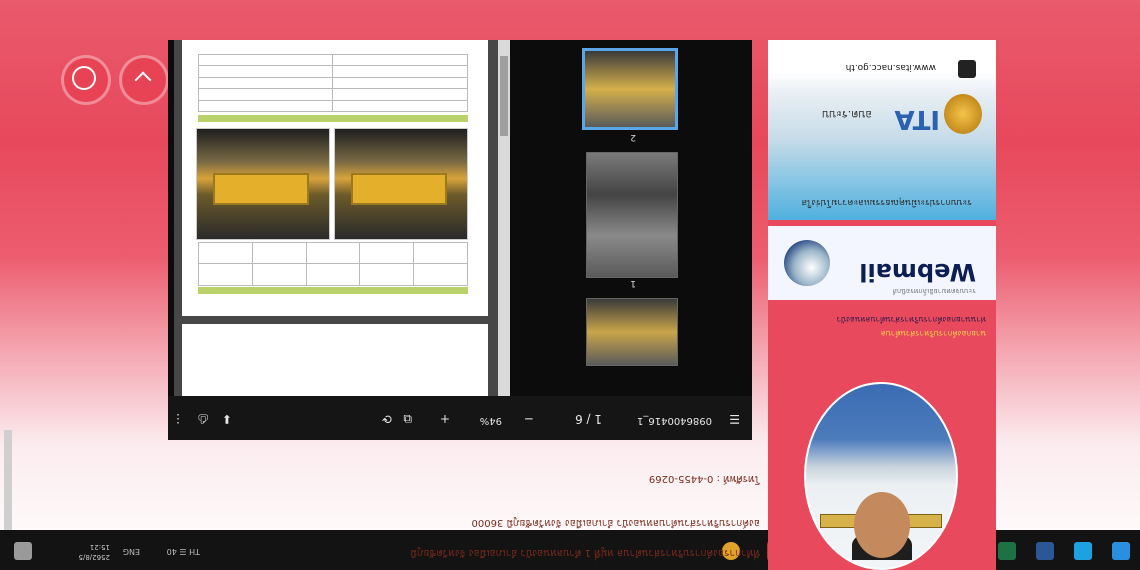 The width and height of the screenshot is (1140, 570). I want to click on document-summary-table, so click(333, 83).